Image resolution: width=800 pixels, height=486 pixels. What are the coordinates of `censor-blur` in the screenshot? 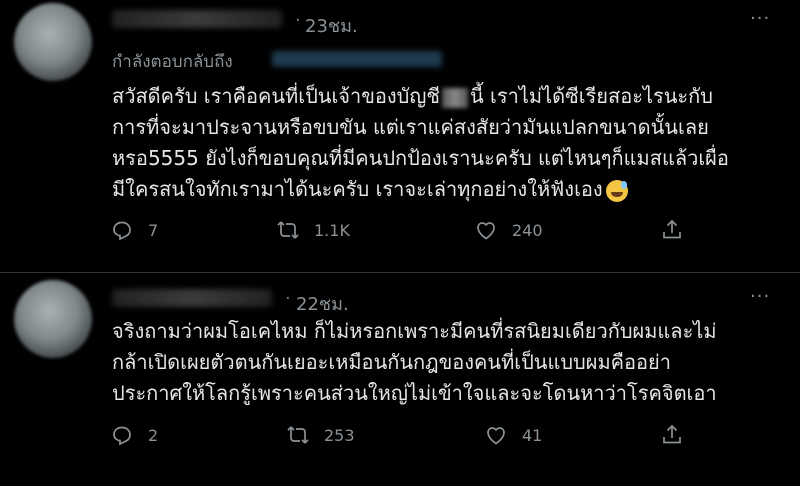 It's located at (455, 97).